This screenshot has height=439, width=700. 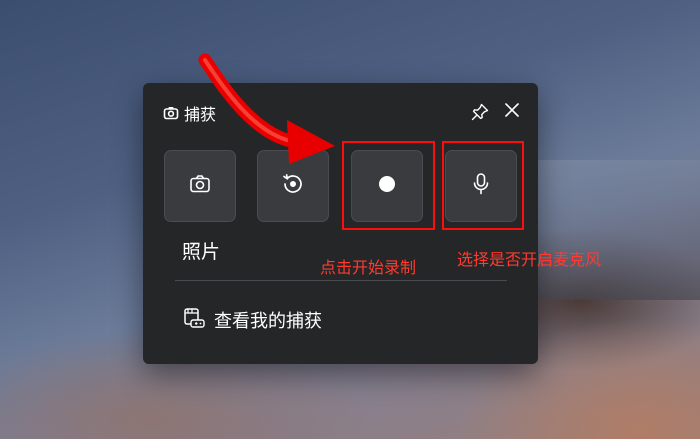 What do you see at coordinates (529, 259) in the screenshot?
I see `mic-hint-text: 选择是否开启麦克风` at bounding box center [529, 259].